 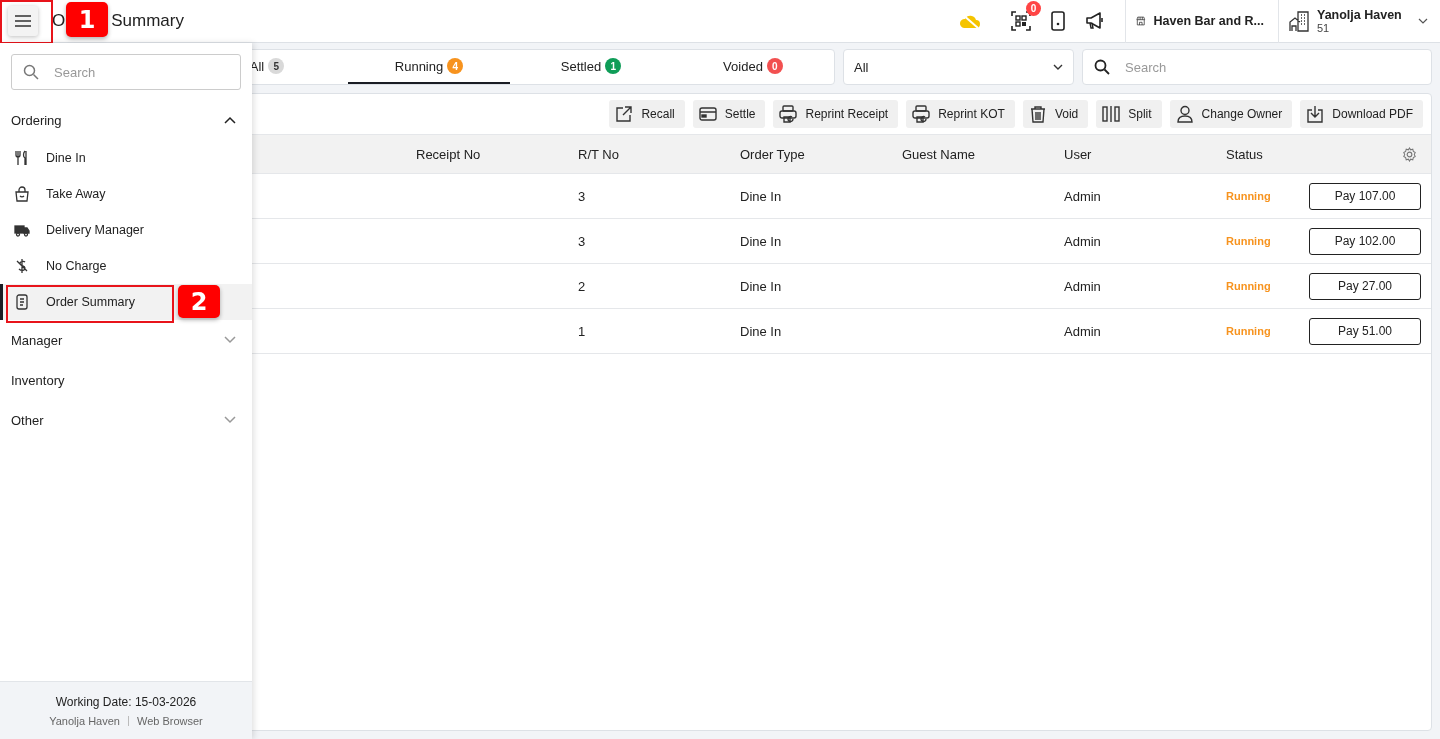 I want to click on notification-badge: 0, so click(x=1033, y=8).